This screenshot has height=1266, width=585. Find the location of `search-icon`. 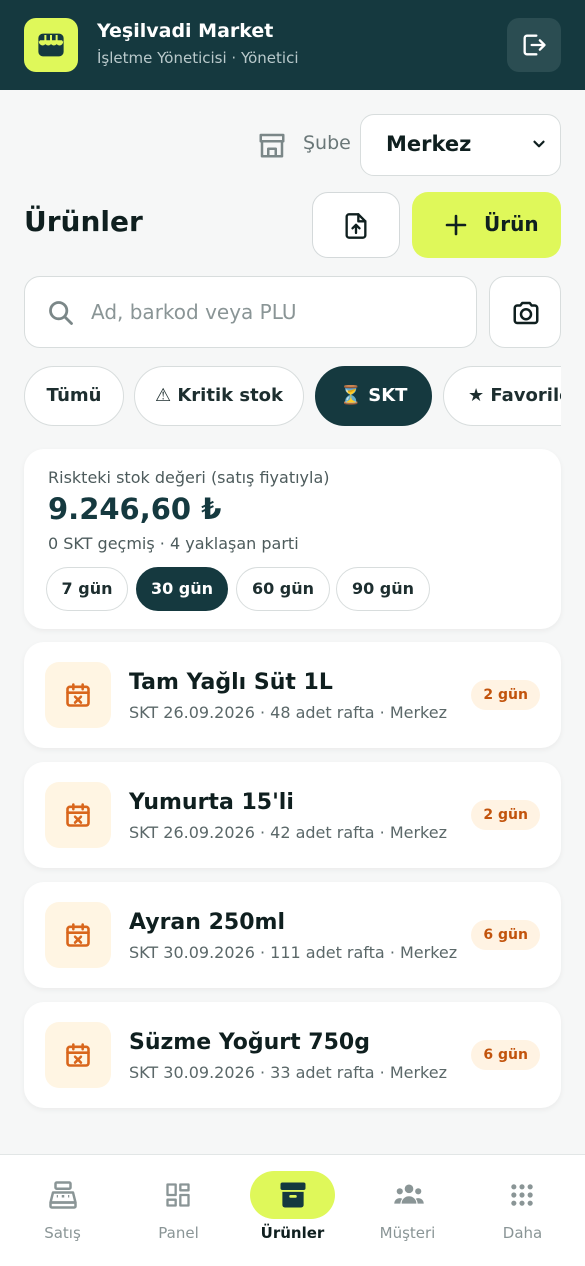

search-icon is located at coordinates (61, 313).